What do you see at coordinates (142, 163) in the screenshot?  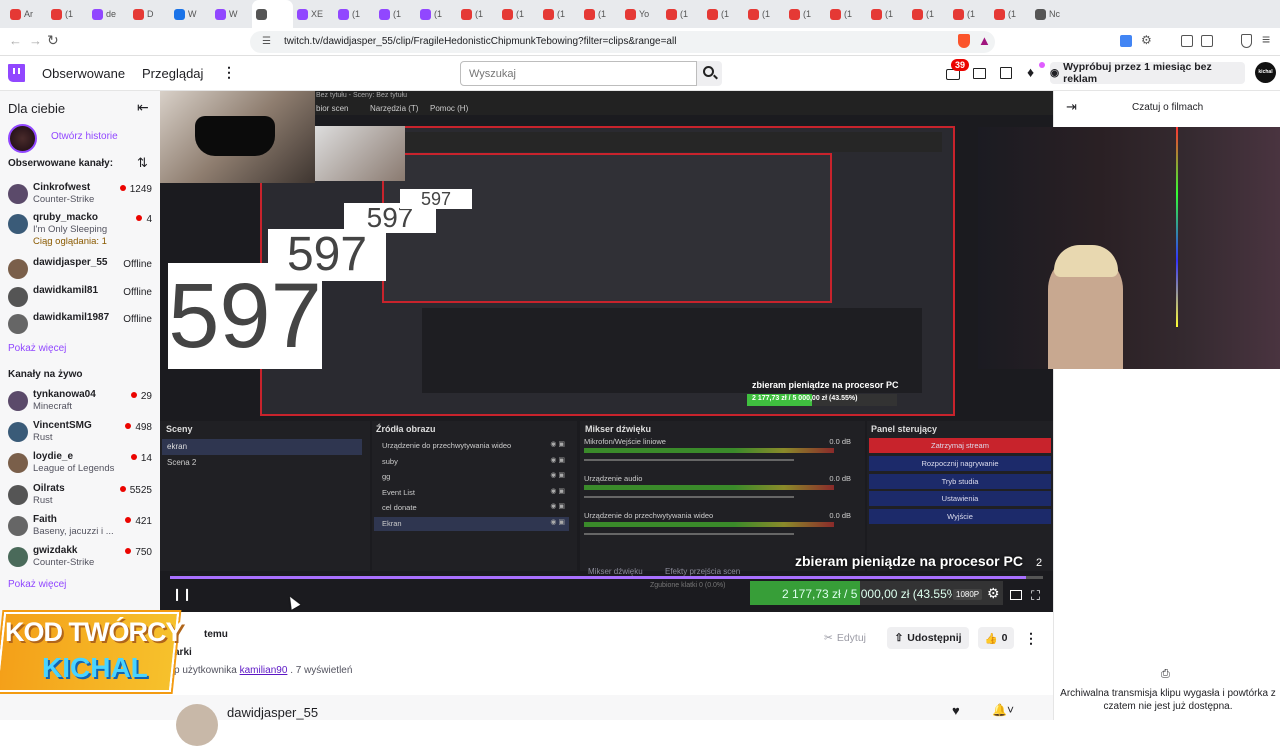 I see `sort-icon: ⇅` at bounding box center [142, 163].